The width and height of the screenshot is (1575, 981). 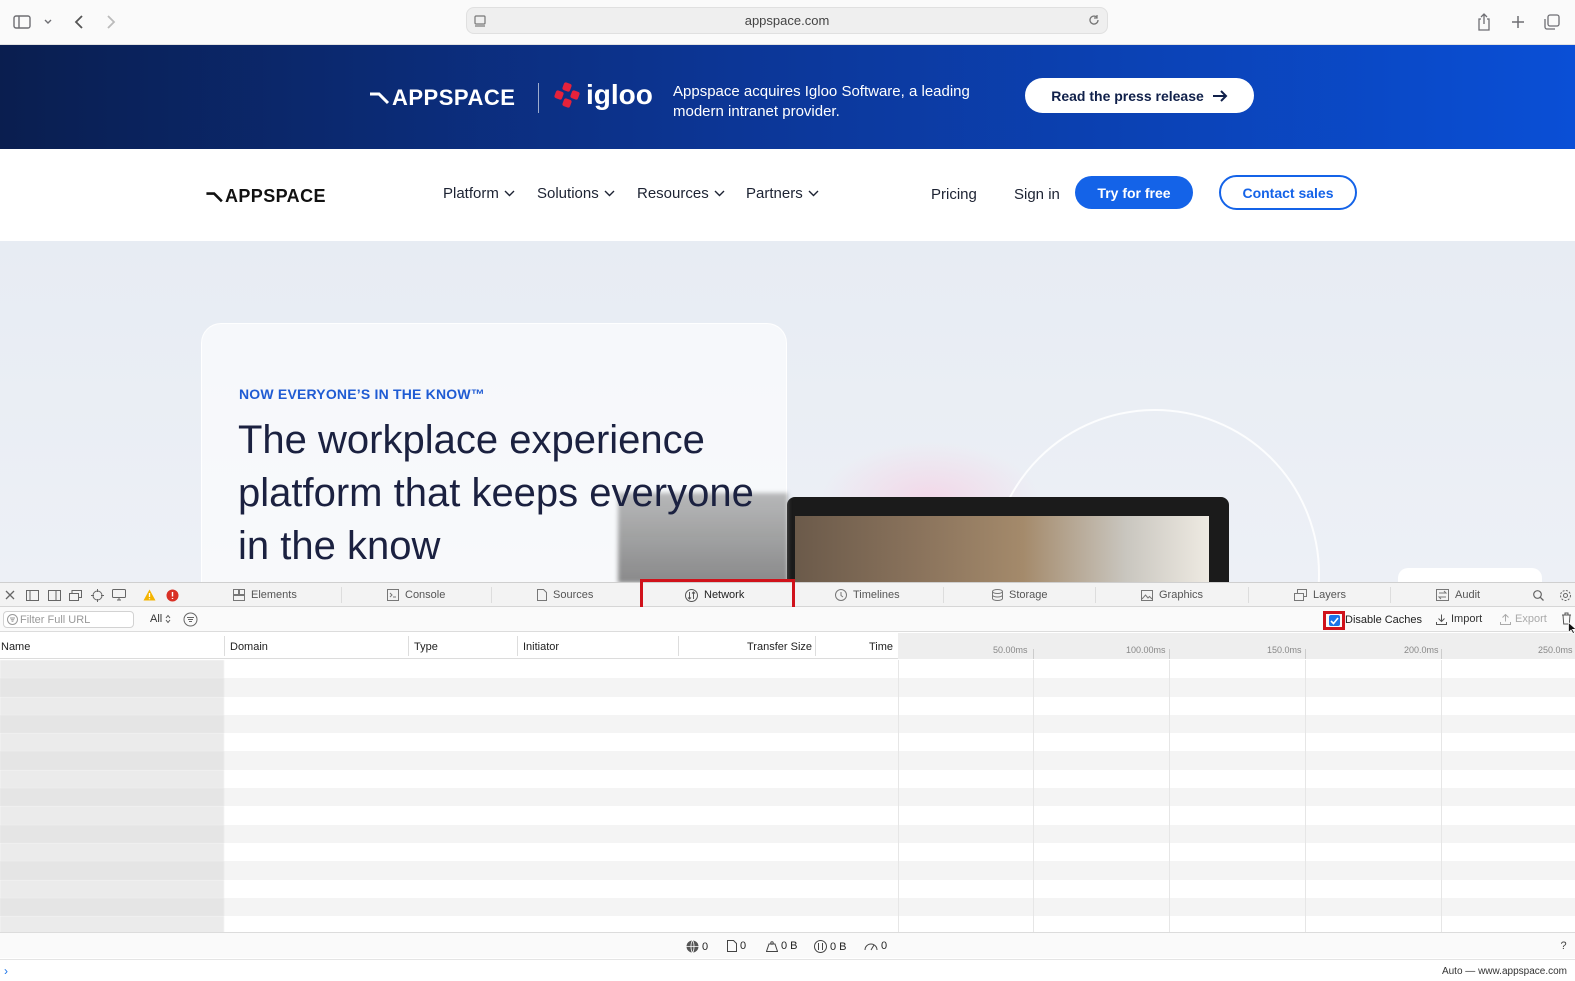 I want to click on timelines-icon, so click(x=841, y=595).